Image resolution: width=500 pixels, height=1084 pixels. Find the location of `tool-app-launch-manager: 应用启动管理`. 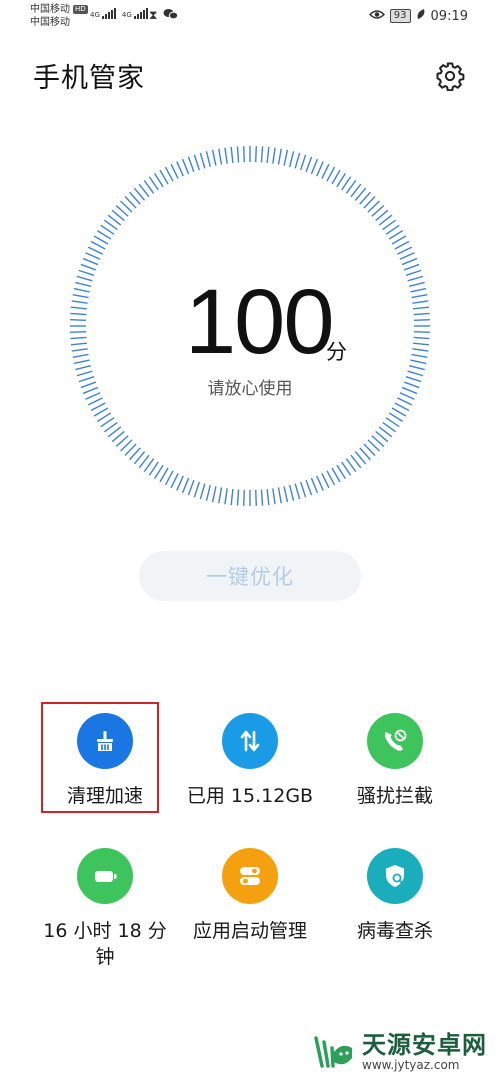

tool-app-launch-manager: 应用启动管理 is located at coordinates (250, 896).